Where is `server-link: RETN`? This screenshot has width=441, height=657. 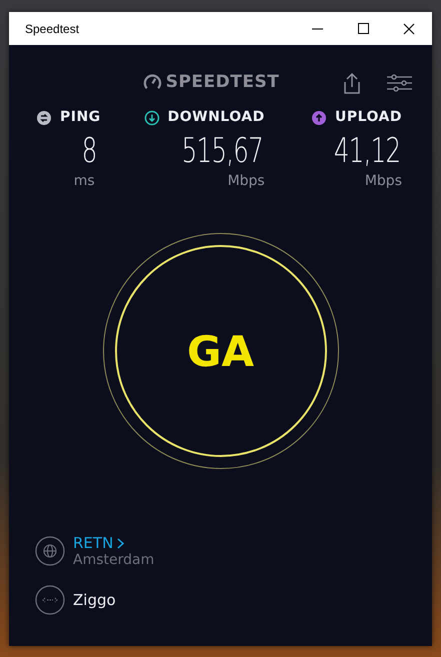 server-link: RETN is located at coordinates (113, 543).